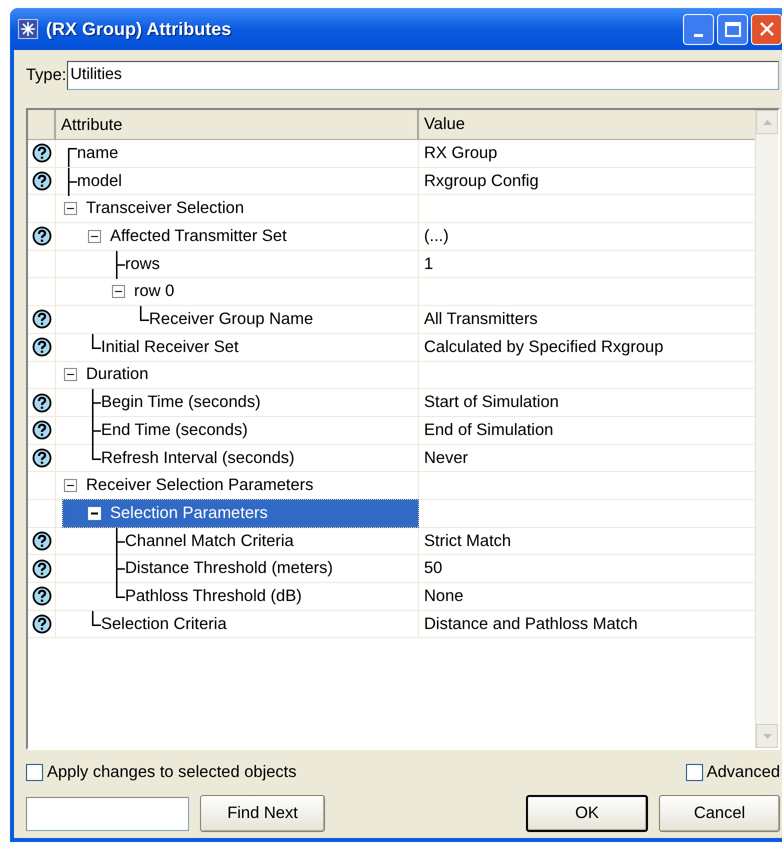 Image resolution: width=782 pixels, height=844 pixels. What do you see at coordinates (165, 209) in the screenshot?
I see `attribute-label: Transceiver Selection` at bounding box center [165, 209].